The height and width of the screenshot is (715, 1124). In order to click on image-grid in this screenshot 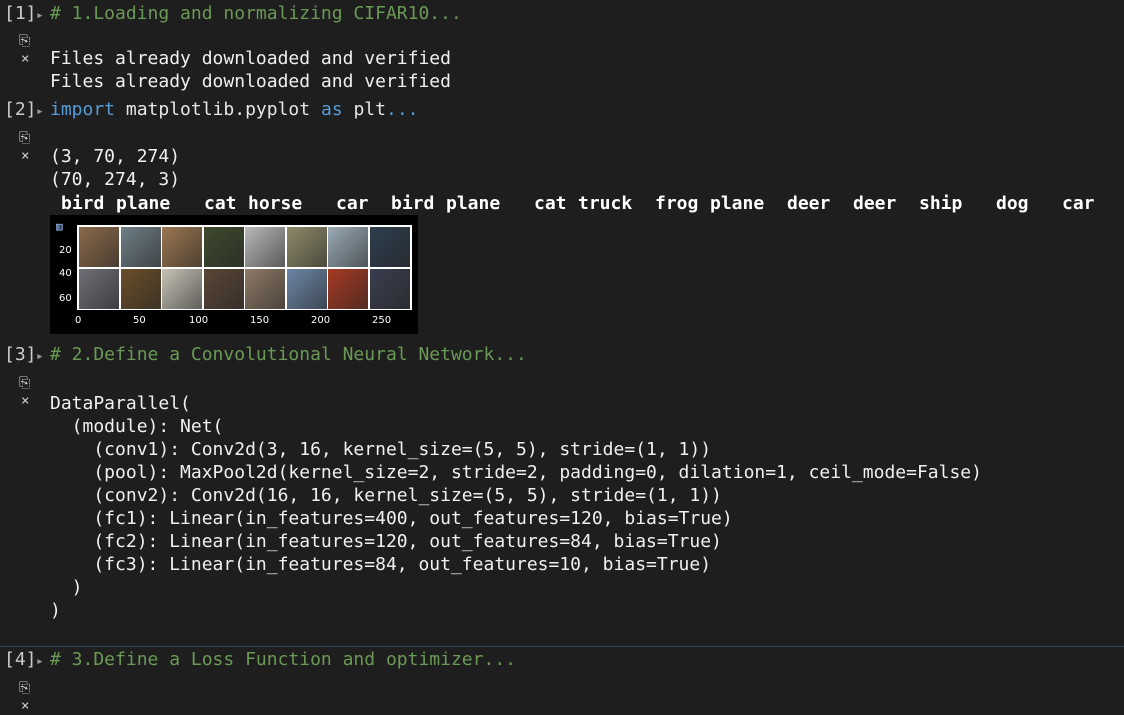, I will do `click(244, 267)`.